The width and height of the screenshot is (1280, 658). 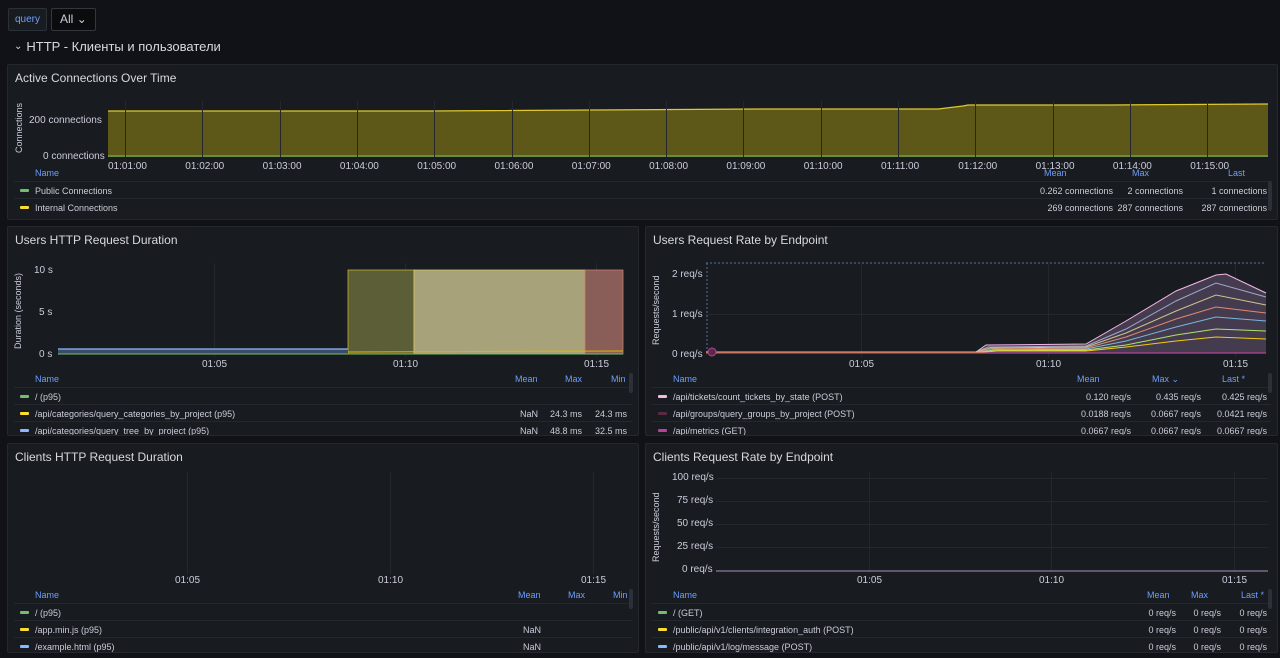 What do you see at coordinates (1253, 647) in the screenshot?
I see `series-last: 0 req/s` at bounding box center [1253, 647].